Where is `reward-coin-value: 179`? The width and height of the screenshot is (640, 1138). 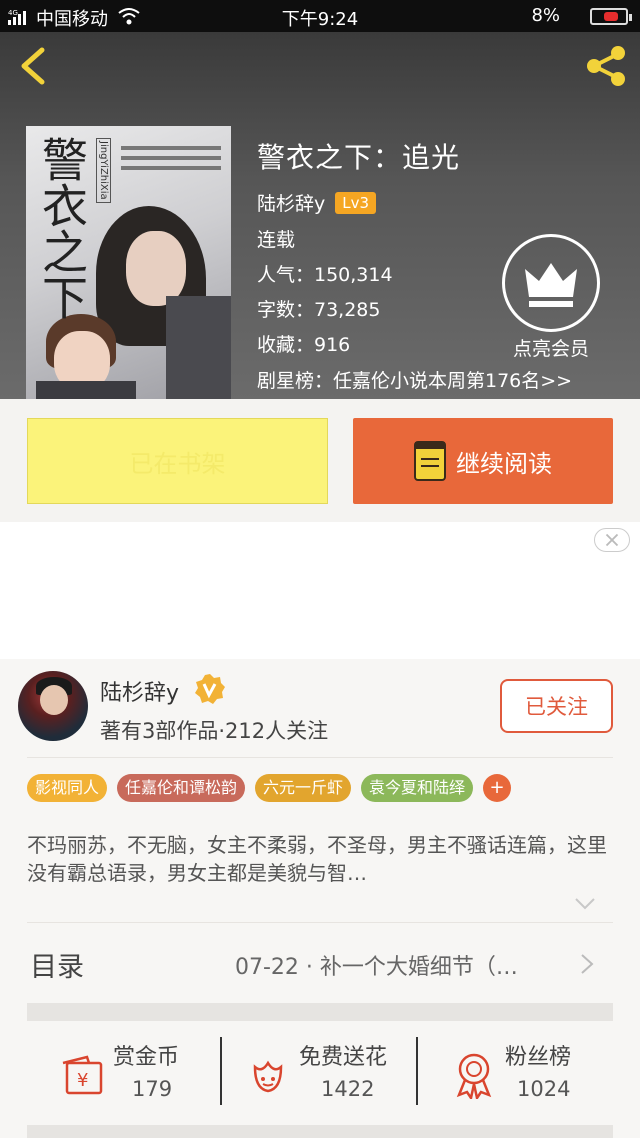
reward-coin-value: 179 is located at coordinates (152, 1089).